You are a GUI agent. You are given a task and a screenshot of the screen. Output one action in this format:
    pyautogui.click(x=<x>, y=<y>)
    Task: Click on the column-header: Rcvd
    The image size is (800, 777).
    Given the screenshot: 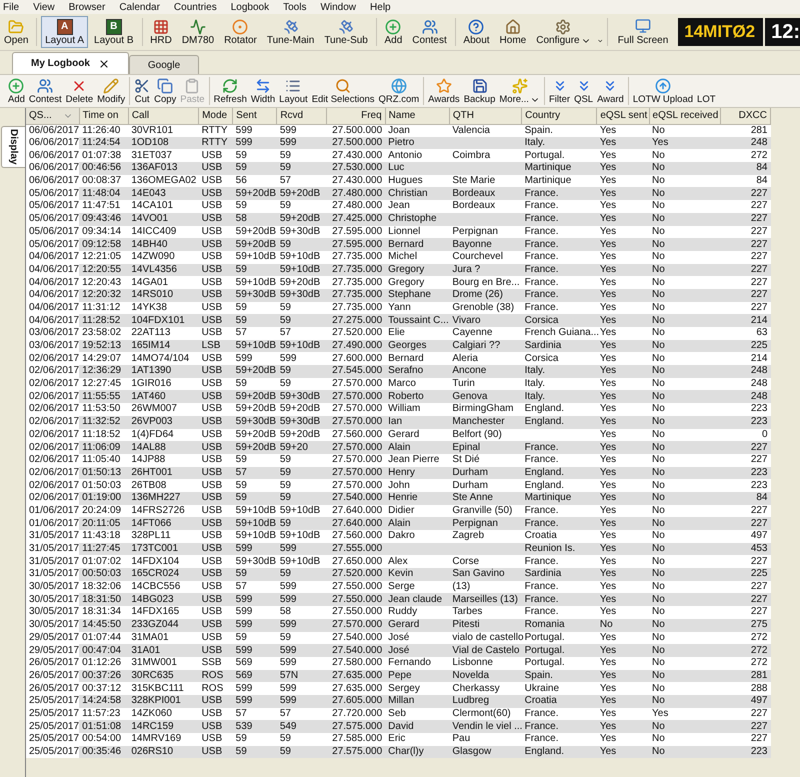 What is the action you would take?
    pyautogui.click(x=301, y=116)
    